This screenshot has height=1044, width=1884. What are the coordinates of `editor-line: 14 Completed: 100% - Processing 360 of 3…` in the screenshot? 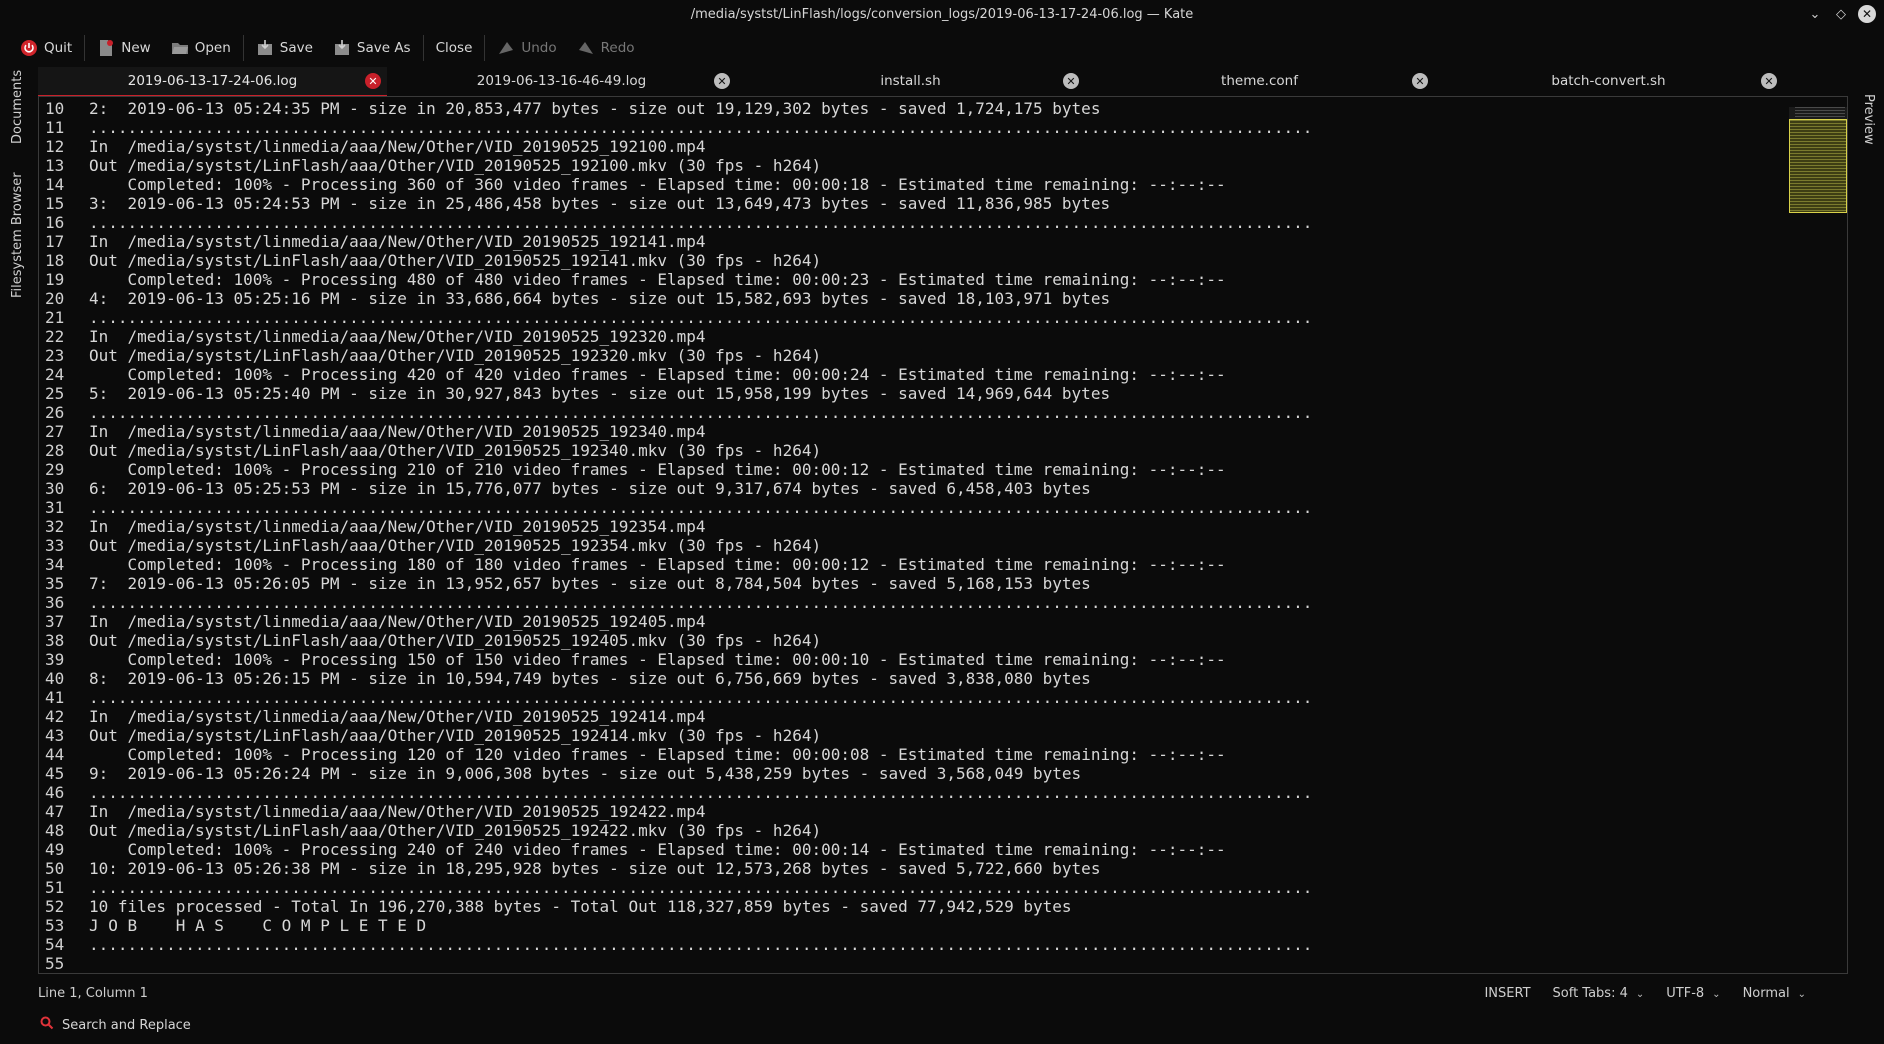 It's located at (675, 184).